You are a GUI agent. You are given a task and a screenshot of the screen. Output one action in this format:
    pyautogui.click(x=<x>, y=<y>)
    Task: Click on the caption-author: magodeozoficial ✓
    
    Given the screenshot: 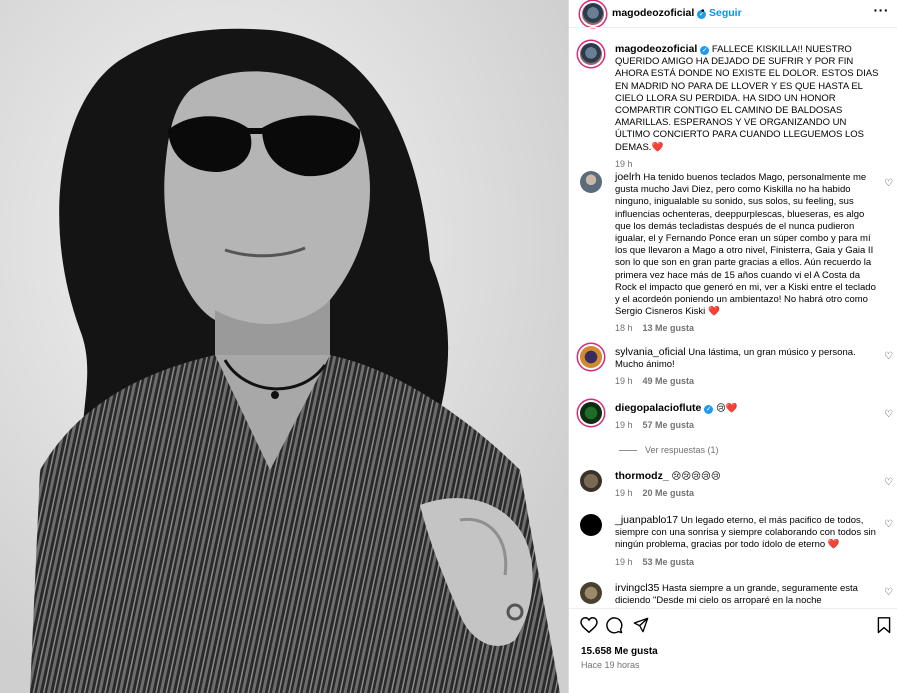 What is the action you would take?
    pyautogui.click(x=662, y=49)
    